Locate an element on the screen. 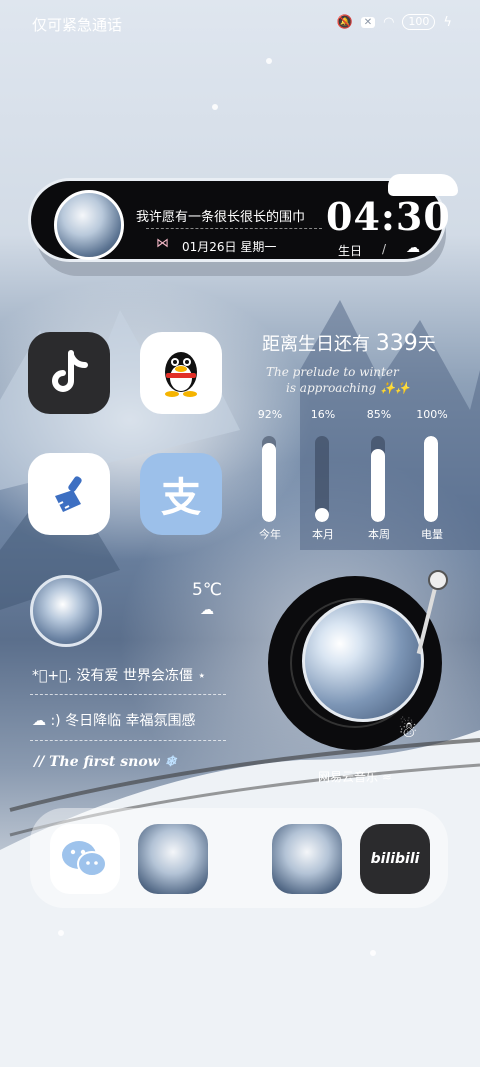 This screenshot has width=480, height=1067. weather-photo is located at coordinates (66, 611).